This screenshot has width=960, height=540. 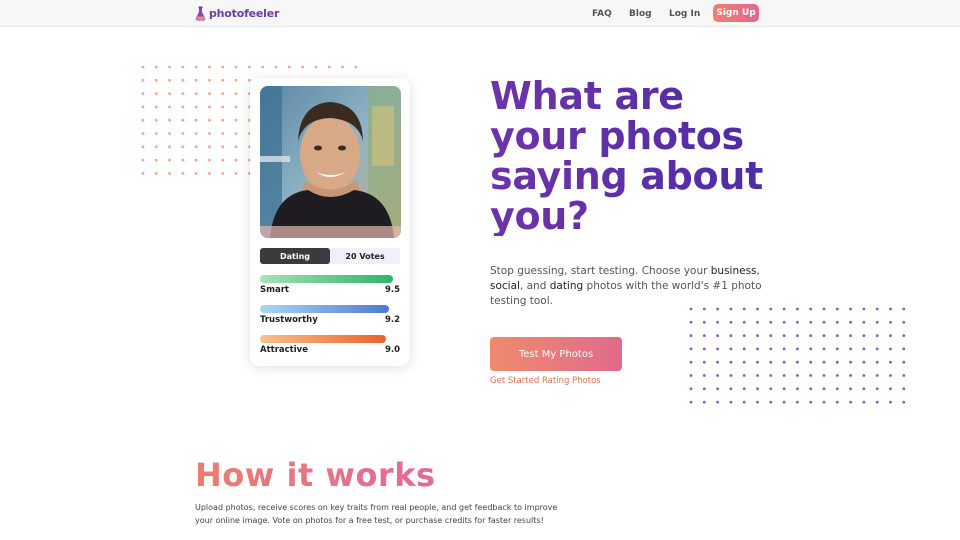 What do you see at coordinates (602, 13) in the screenshot?
I see `nav-faq-link: FAQ` at bounding box center [602, 13].